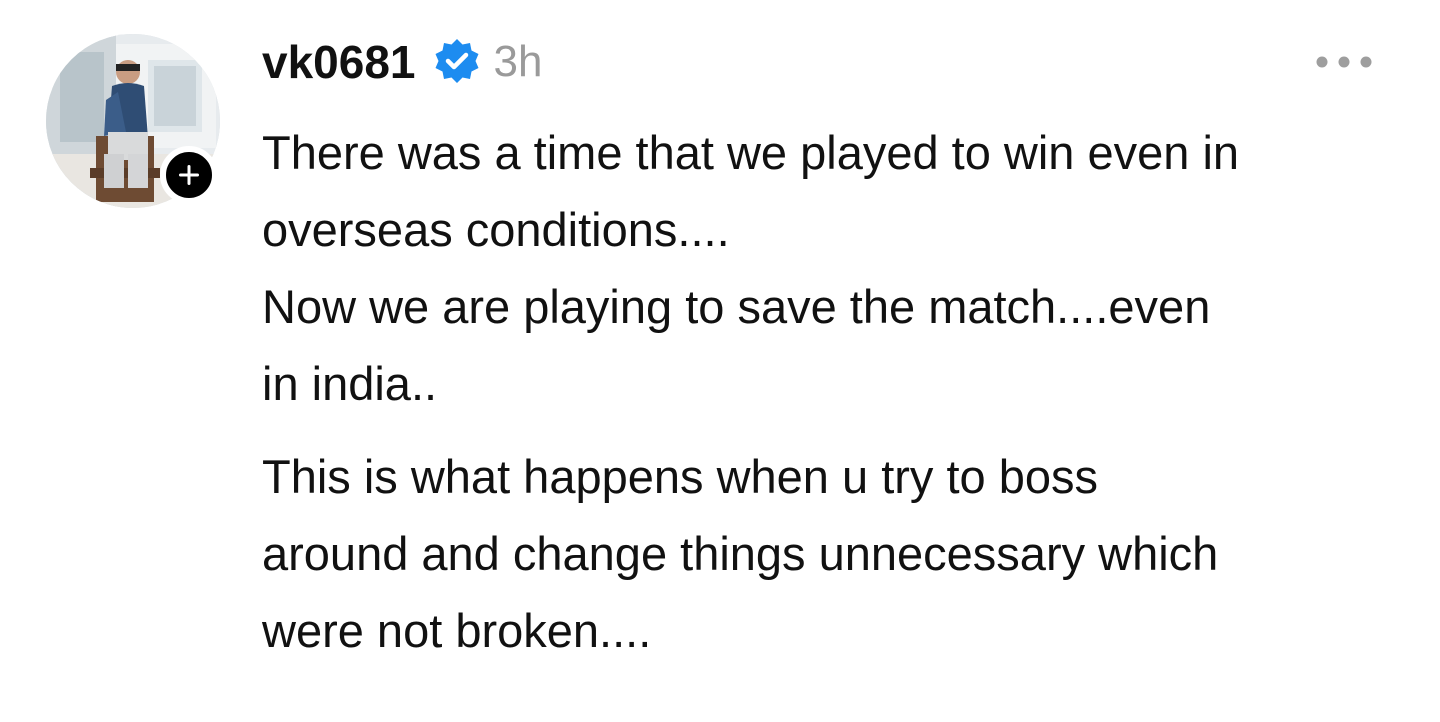 Image resolution: width=1440 pixels, height=722 pixels. I want to click on plus-icon, so click(189, 175).